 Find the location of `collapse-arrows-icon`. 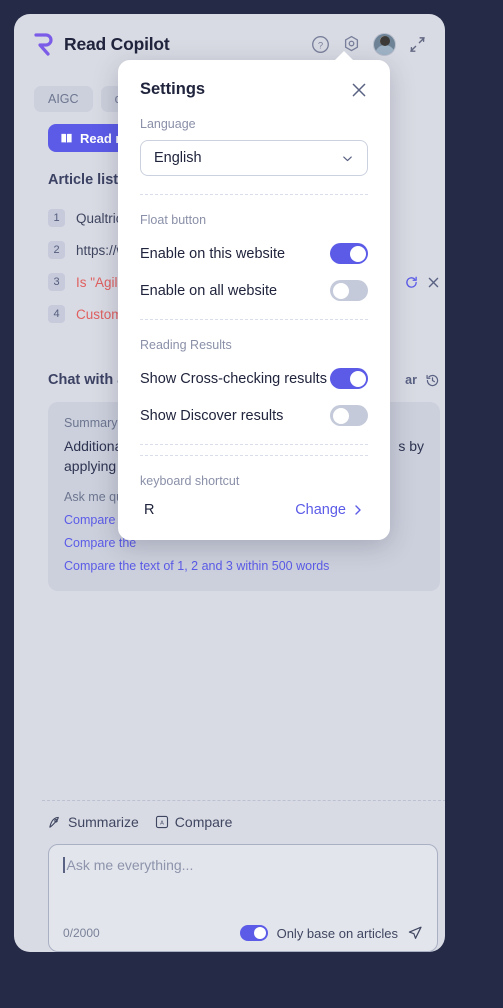

collapse-arrows-icon is located at coordinates (417, 44).